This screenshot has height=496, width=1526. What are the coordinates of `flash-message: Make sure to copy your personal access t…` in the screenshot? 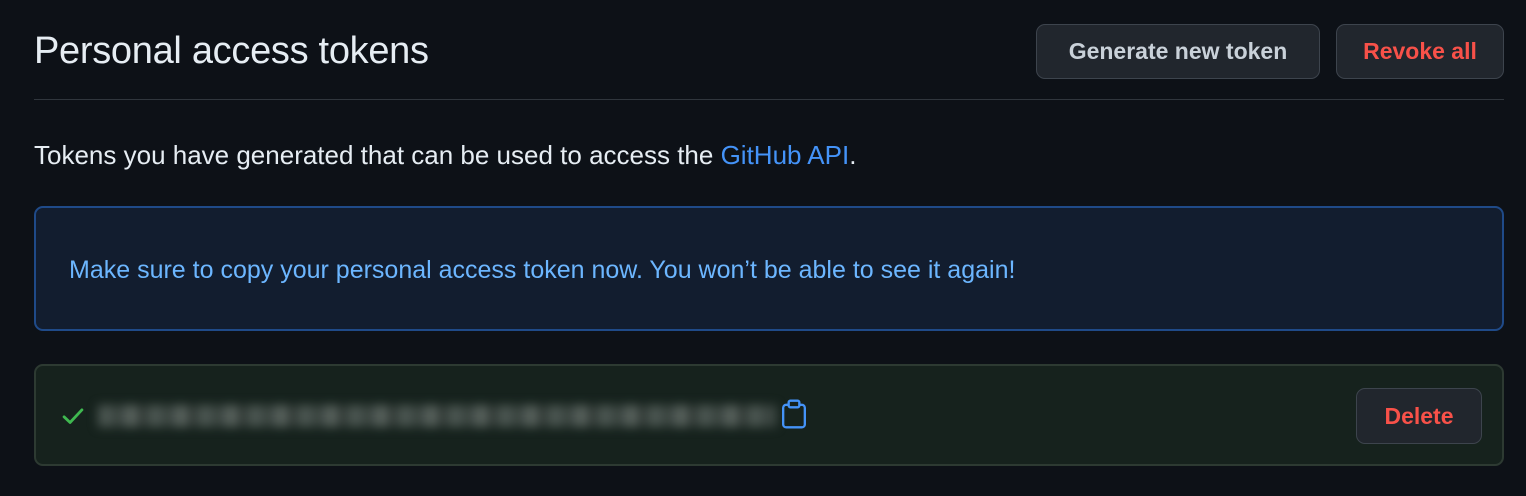 It's located at (542, 270).